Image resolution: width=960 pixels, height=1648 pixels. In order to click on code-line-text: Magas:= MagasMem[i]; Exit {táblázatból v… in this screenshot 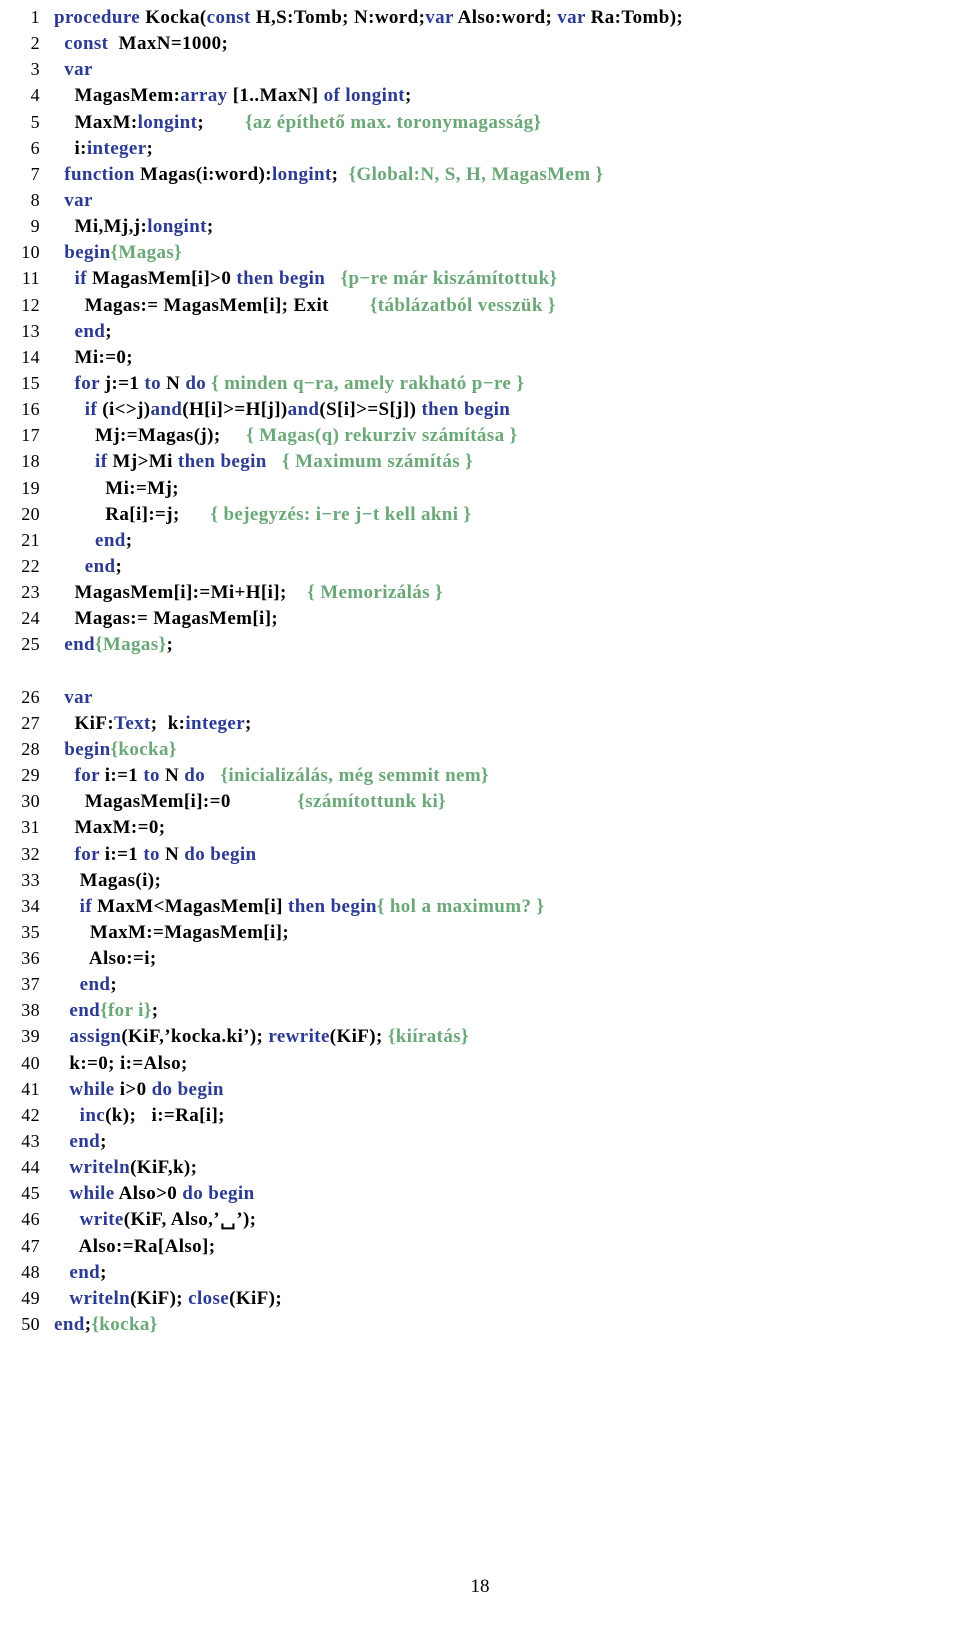, I will do `click(305, 305)`.